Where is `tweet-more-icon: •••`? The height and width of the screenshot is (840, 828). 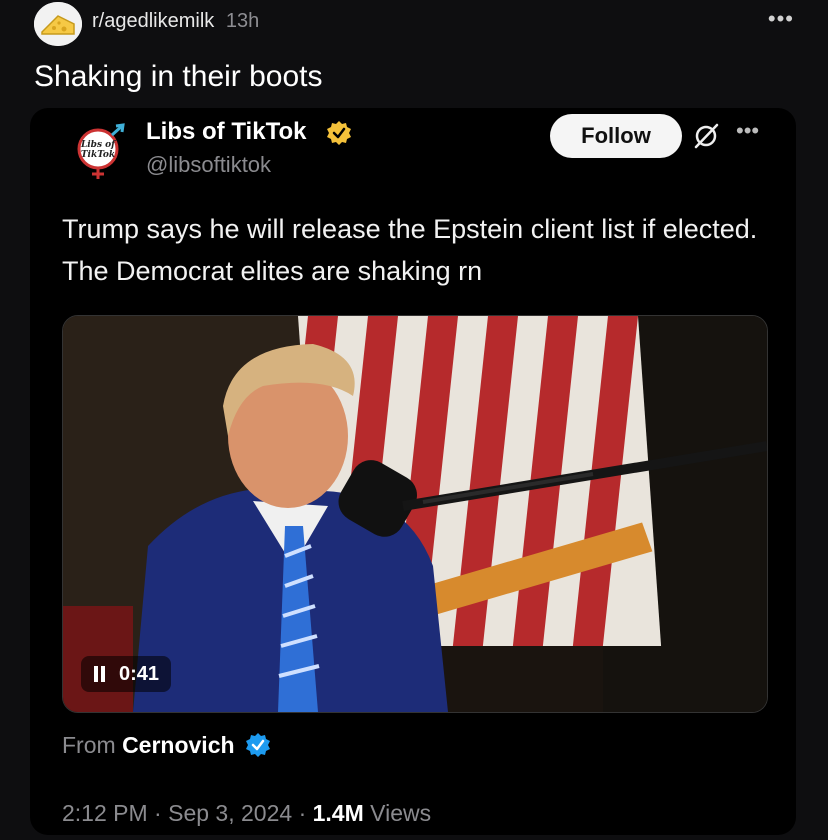
tweet-more-icon: ••• is located at coordinates (747, 131).